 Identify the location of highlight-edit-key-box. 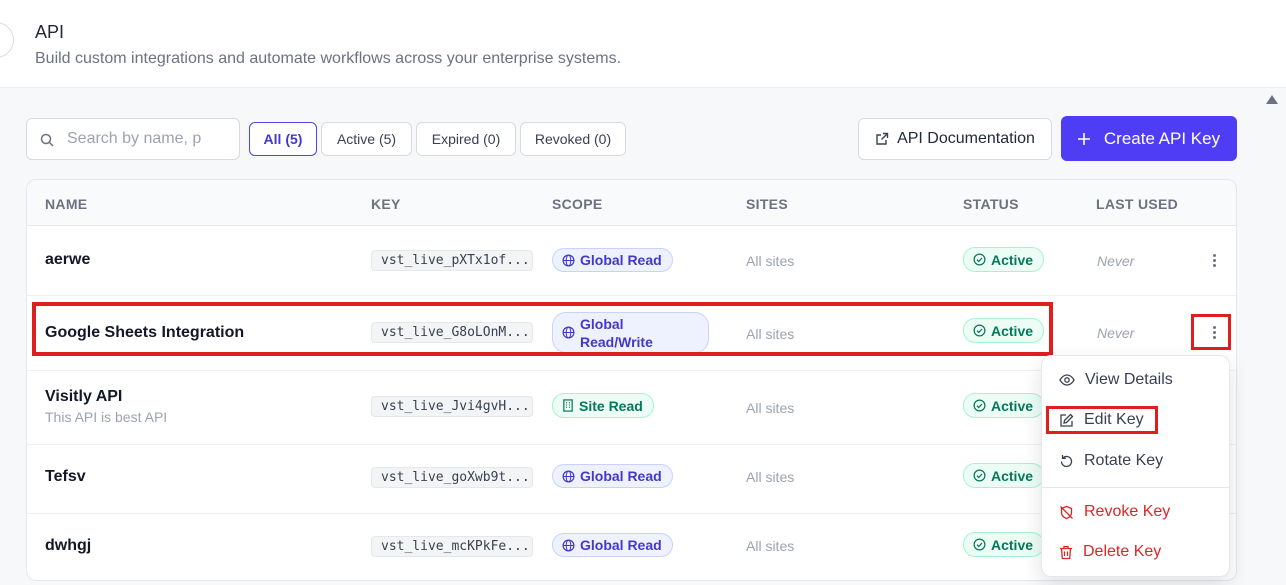
(1102, 420).